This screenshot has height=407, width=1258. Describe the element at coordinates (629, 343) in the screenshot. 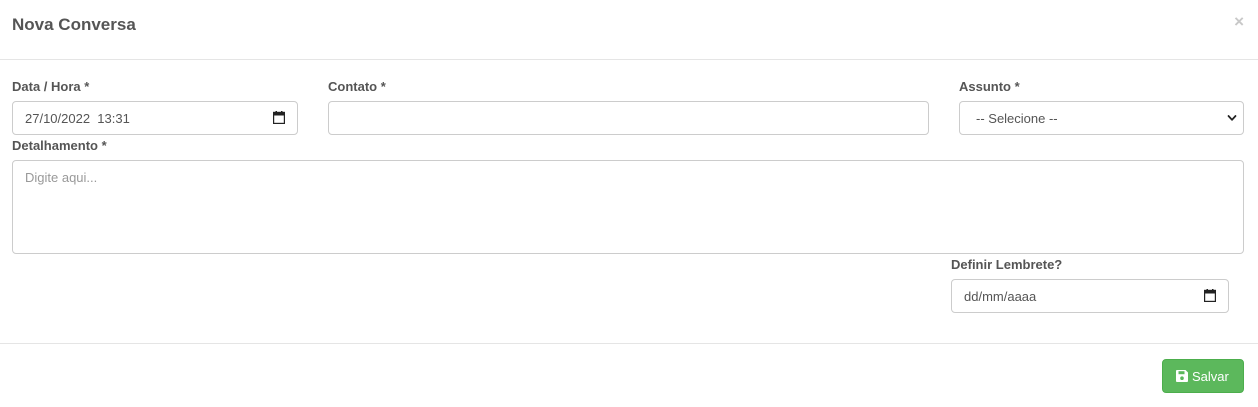

I see `modal-footer` at that location.